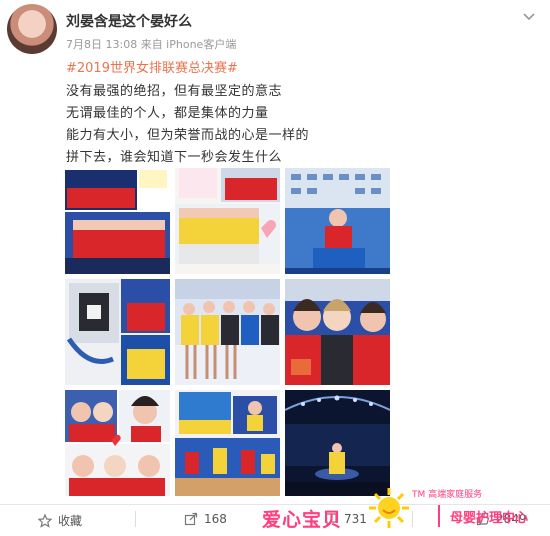 This screenshot has width=550, height=536. What do you see at coordinates (227, 221) in the screenshot?
I see `photo-yellow-team` at bounding box center [227, 221].